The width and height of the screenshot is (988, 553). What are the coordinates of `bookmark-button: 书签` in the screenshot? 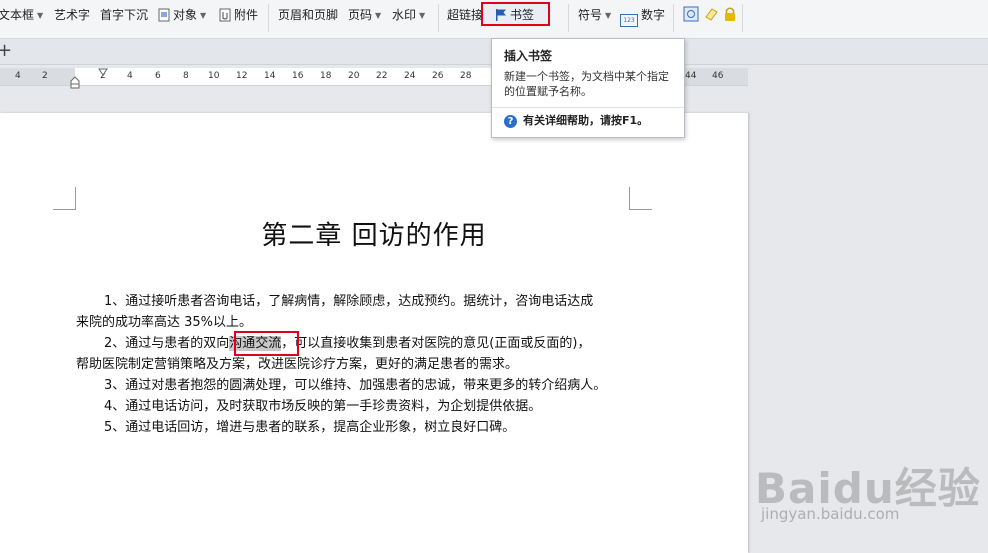 It's located at (514, 15).